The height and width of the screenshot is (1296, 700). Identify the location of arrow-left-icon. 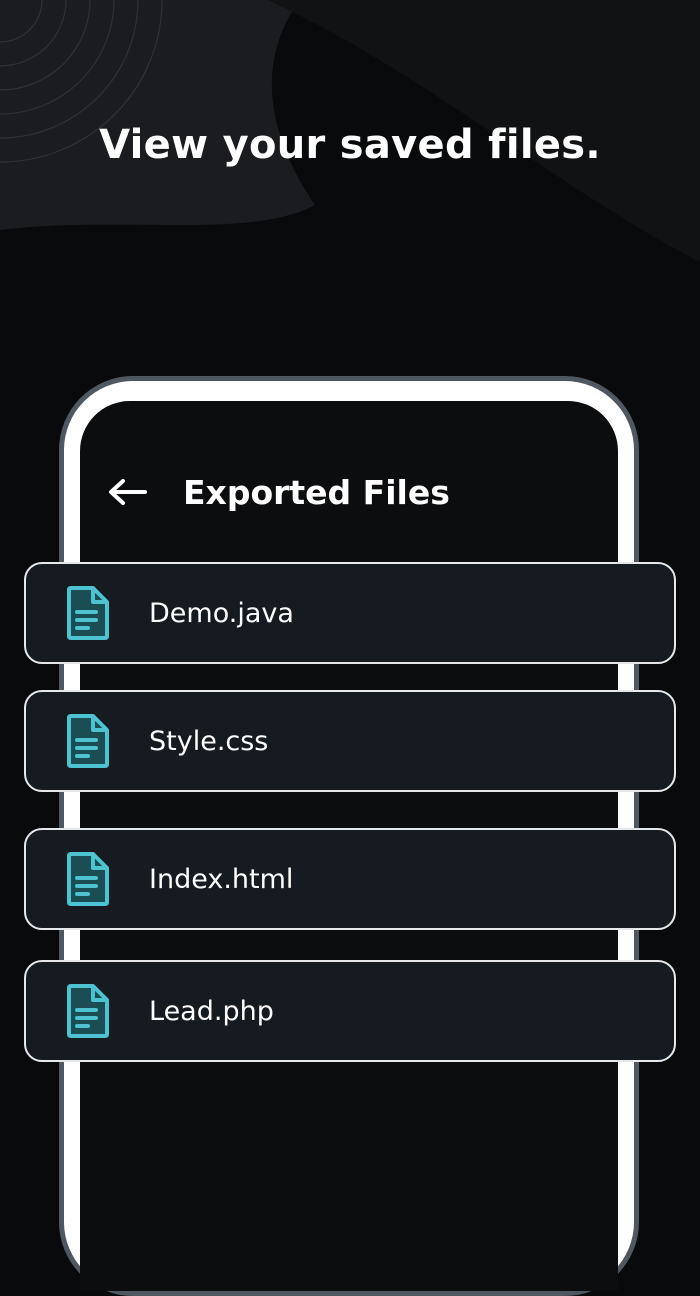
(128, 492).